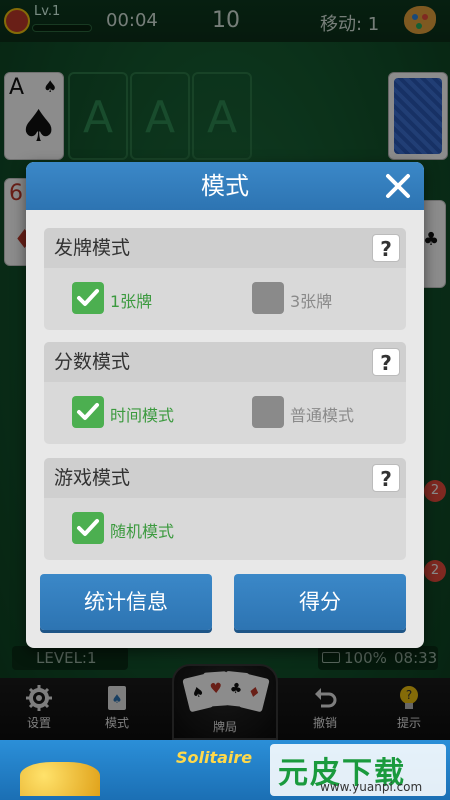 This screenshot has width=450, height=800. What do you see at coordinates (386, 248) in the screenshot?
I see `deal-mode-help-button: ?` at bounding box center [386, 248].